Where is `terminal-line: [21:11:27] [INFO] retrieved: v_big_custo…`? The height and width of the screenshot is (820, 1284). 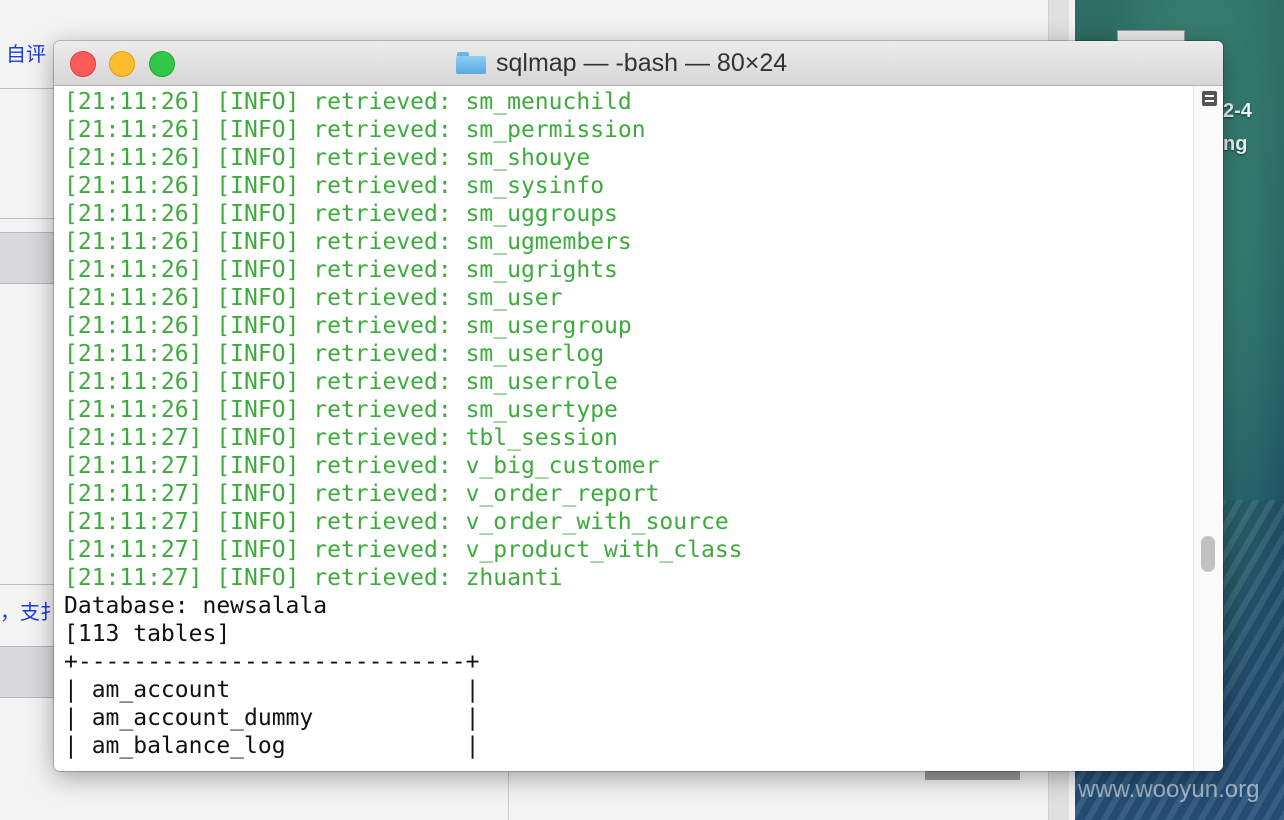
terminal-line: [21:11:27] [INFO] retrieved: v_big_custo… is located at coordinates (362, 466).